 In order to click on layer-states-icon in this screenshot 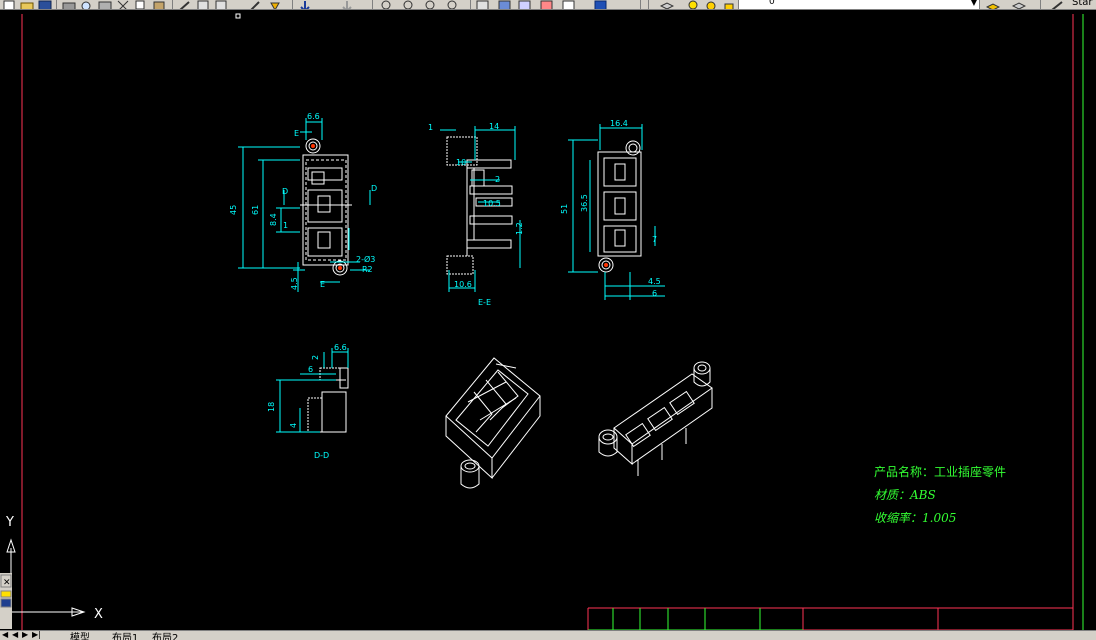, I will do `click(1019, 4)`.